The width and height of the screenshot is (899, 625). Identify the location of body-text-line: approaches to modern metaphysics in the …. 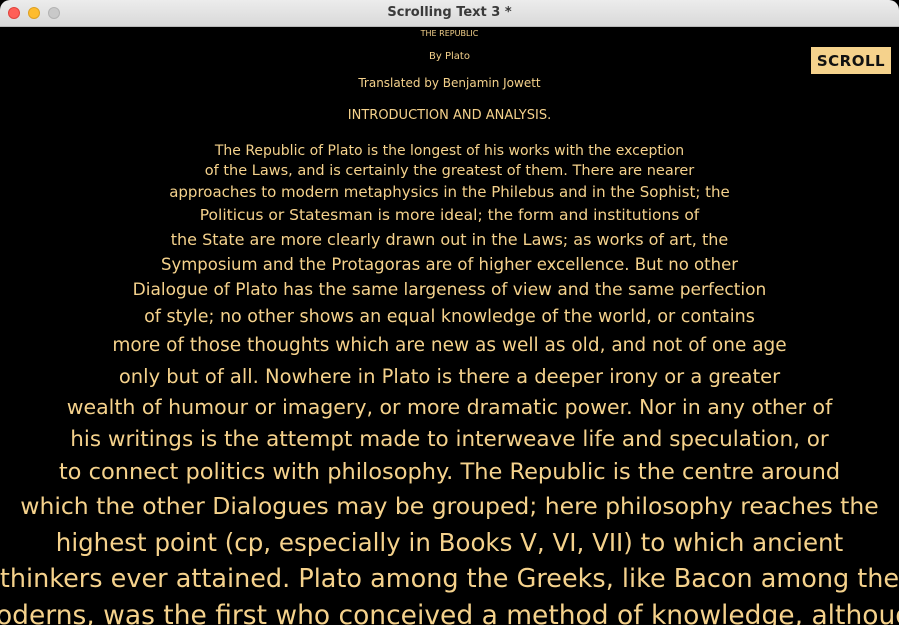
(449, 192).